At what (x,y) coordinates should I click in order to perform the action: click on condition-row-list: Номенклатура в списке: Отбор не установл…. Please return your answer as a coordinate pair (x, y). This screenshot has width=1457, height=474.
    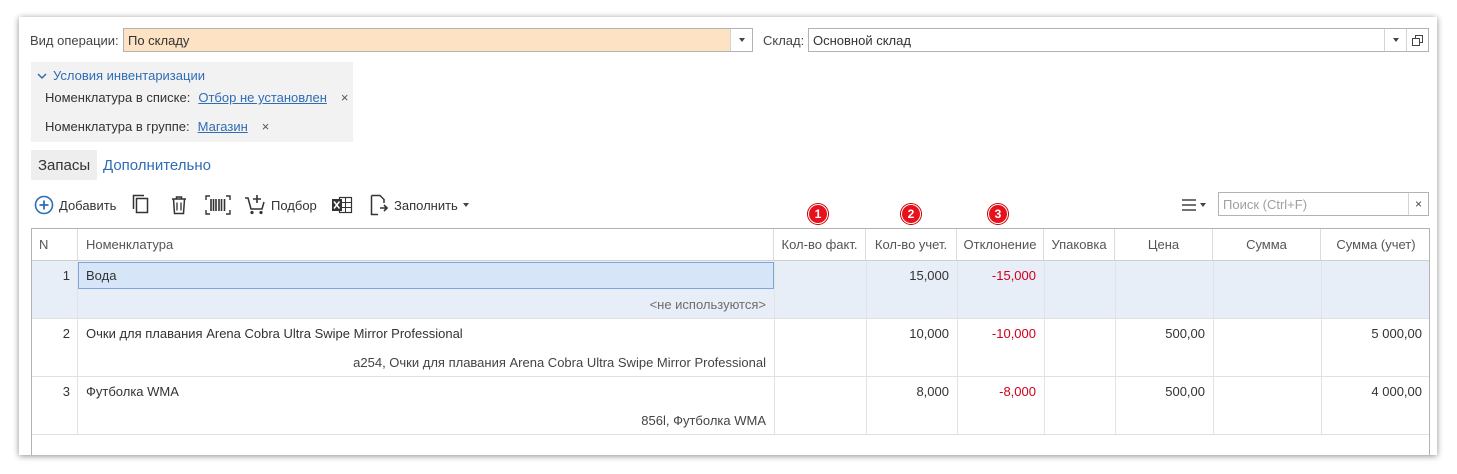
    Looking at the image, I should click on (196, 97).